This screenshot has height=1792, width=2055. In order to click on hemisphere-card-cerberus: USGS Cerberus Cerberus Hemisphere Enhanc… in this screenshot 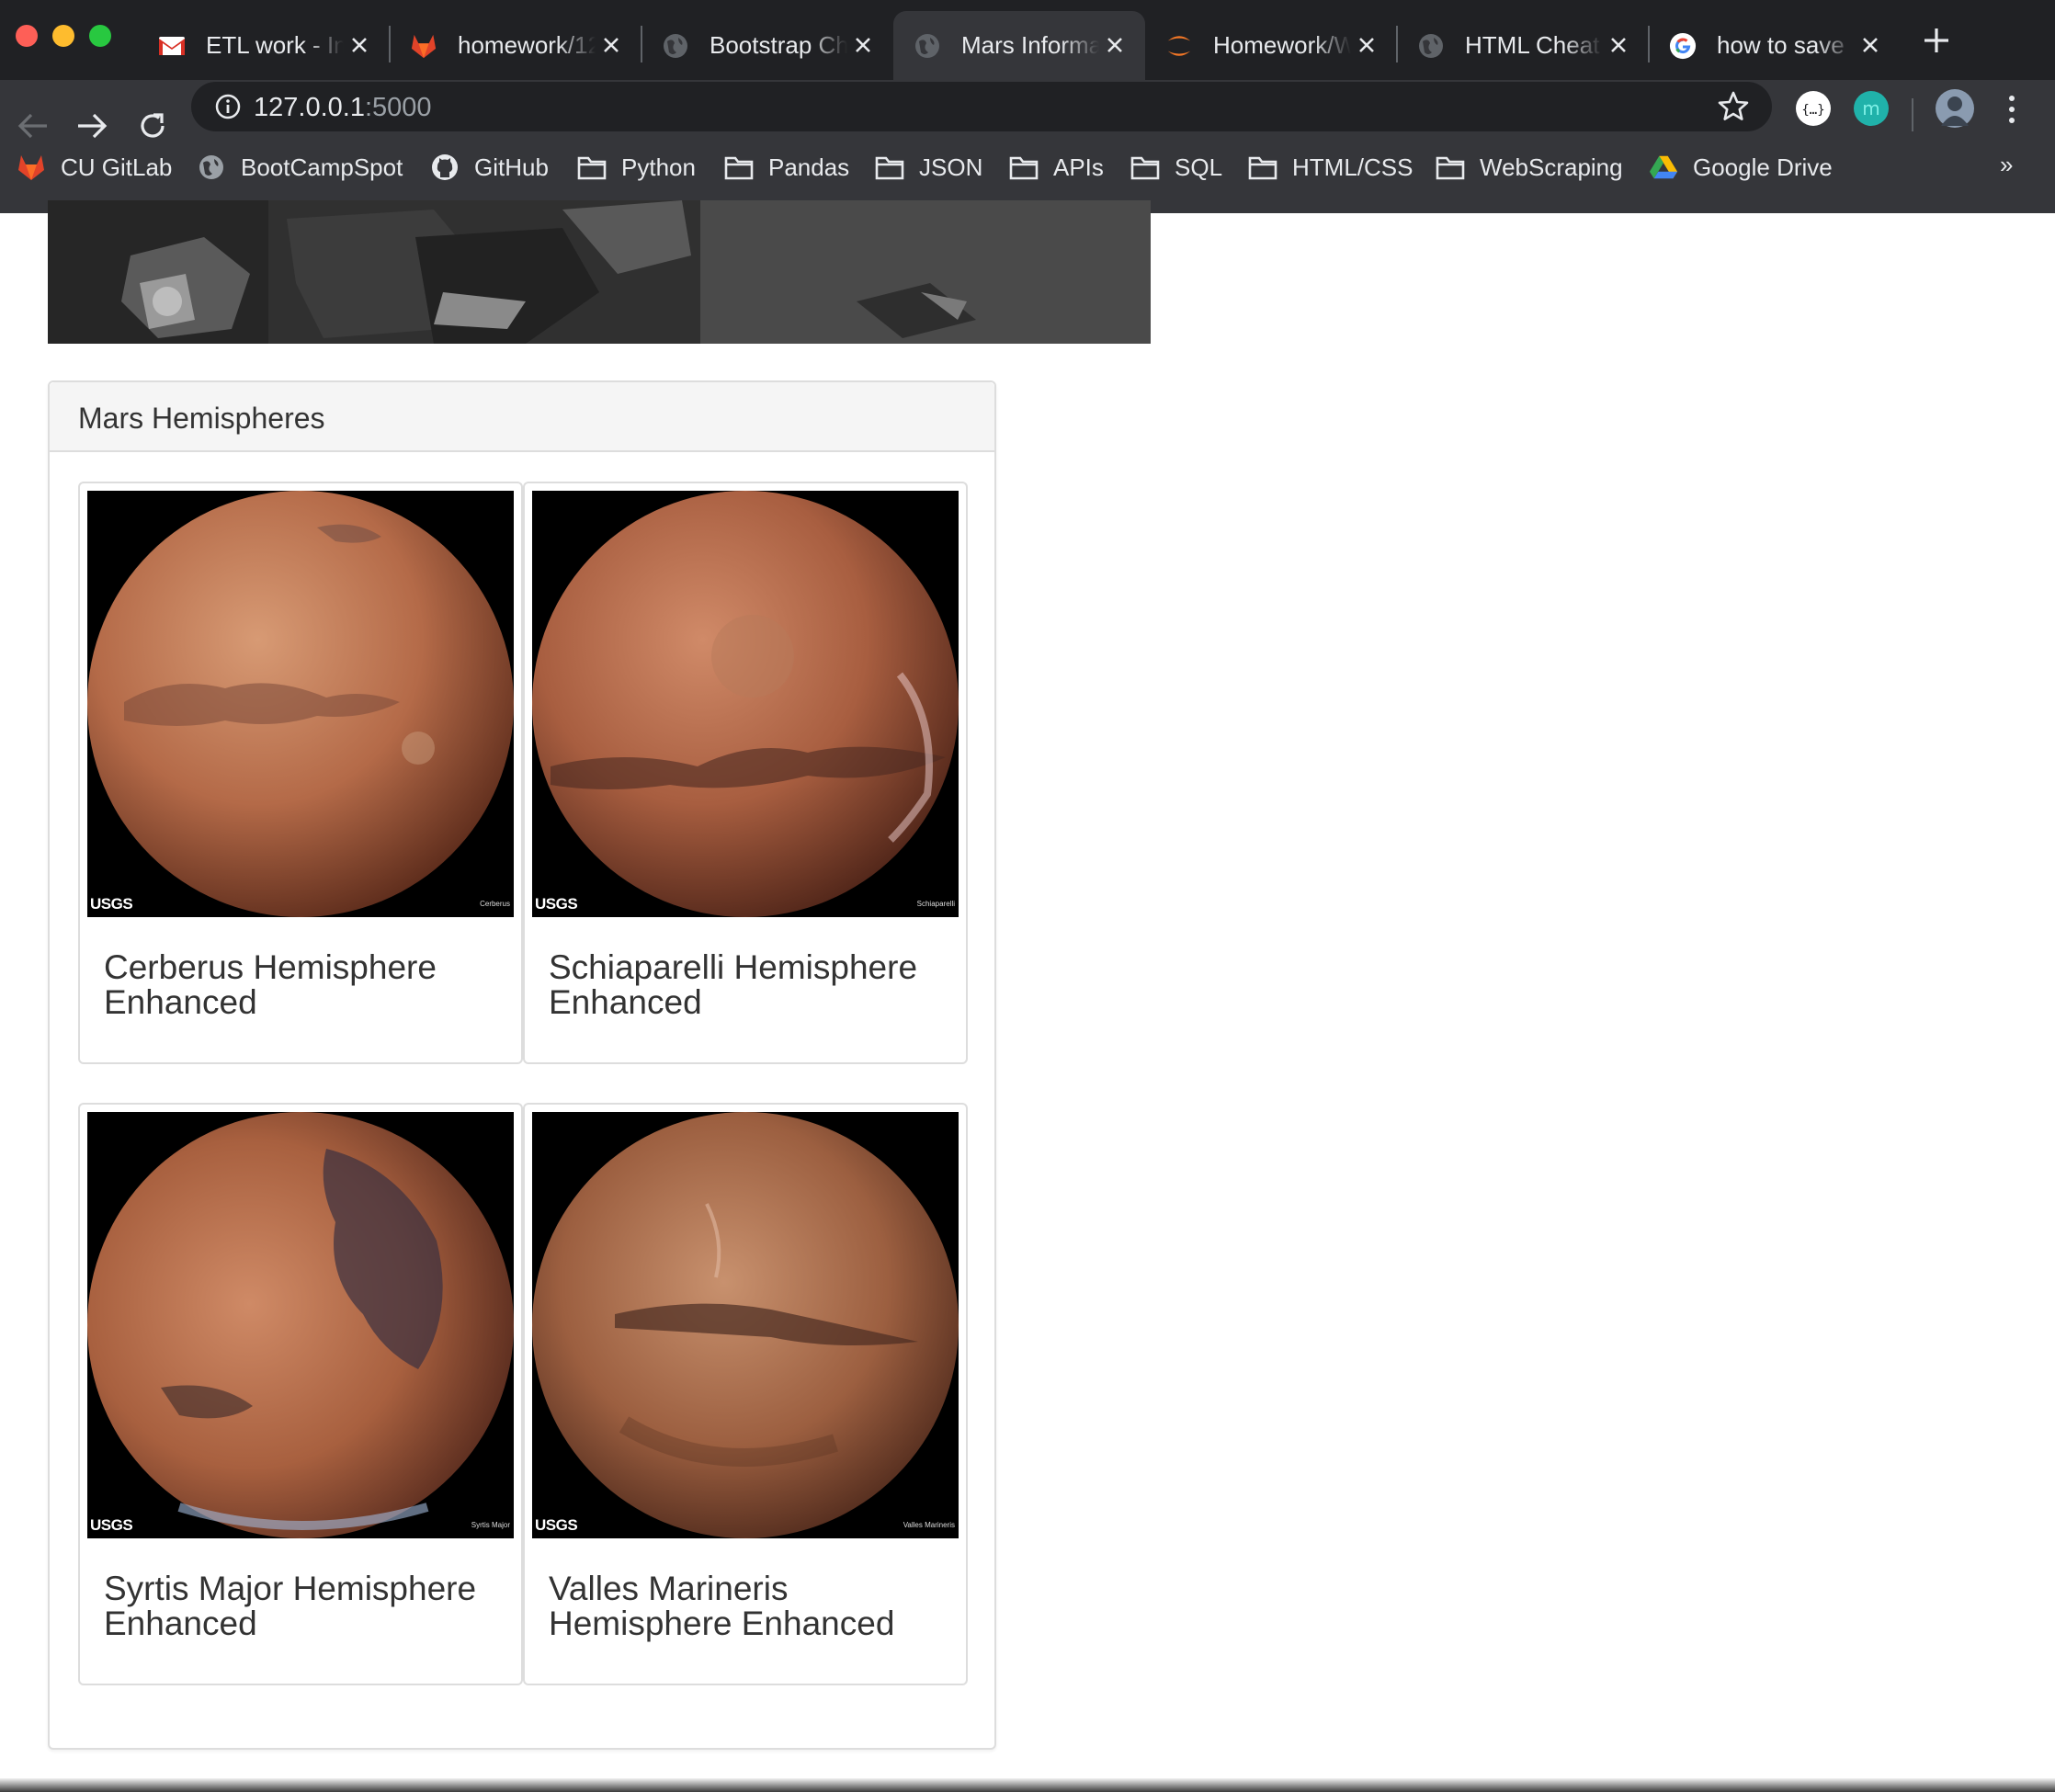, I will do `click(301, 773)`.